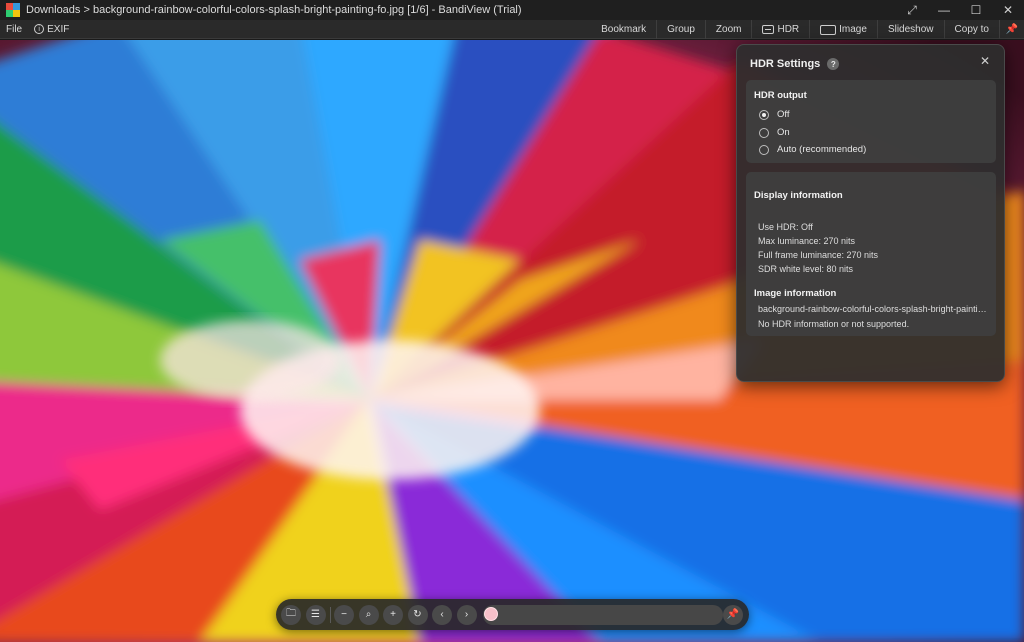  What do you see at coordinates (774, 132) in the screenshot?
I see `radio-on: On` at bounding box center [774, 132].